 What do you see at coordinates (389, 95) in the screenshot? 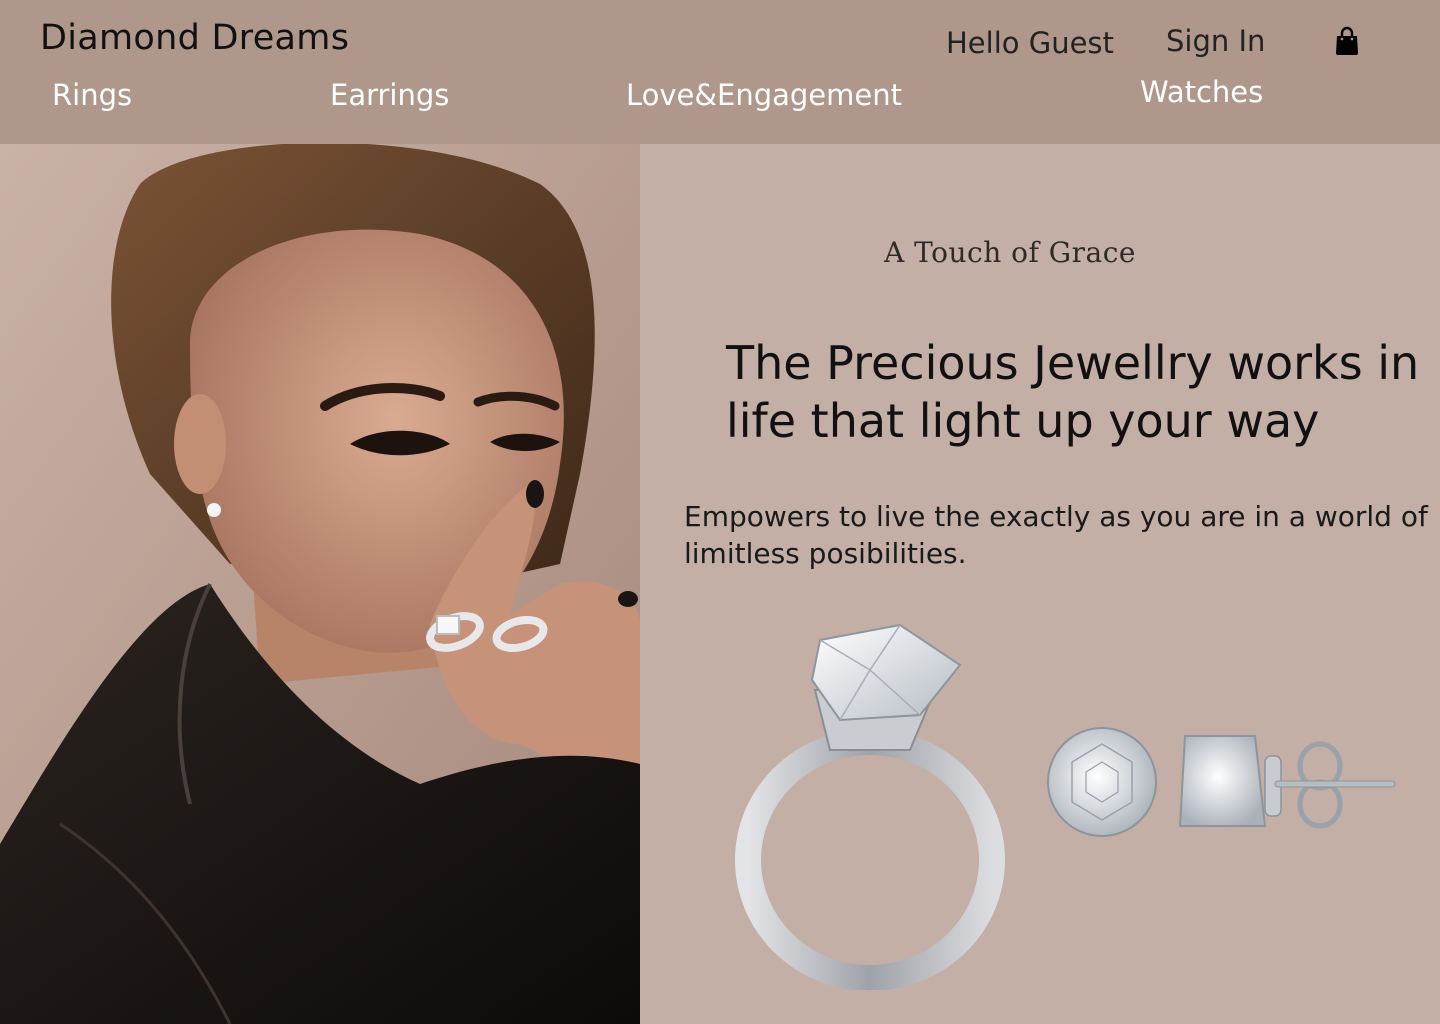
I see `nav-earrings: Earrings` at bounding box center [389, 95].